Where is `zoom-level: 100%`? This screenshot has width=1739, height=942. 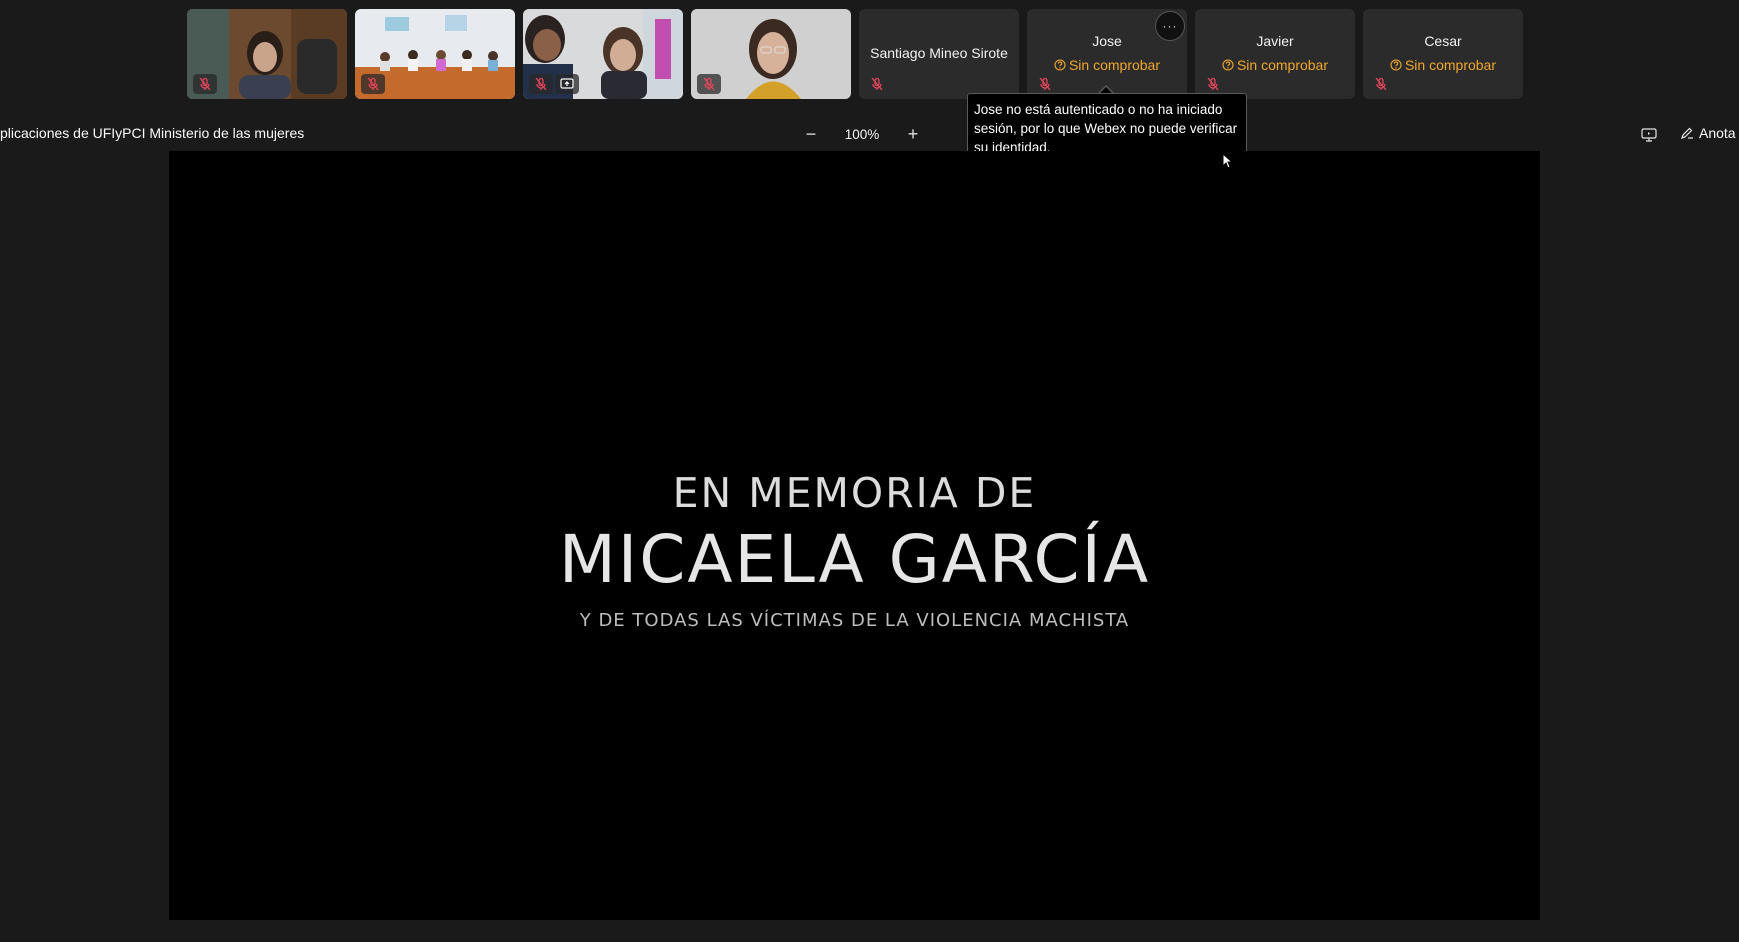 zoom-level: 100% is located at coordinates (862, 134).